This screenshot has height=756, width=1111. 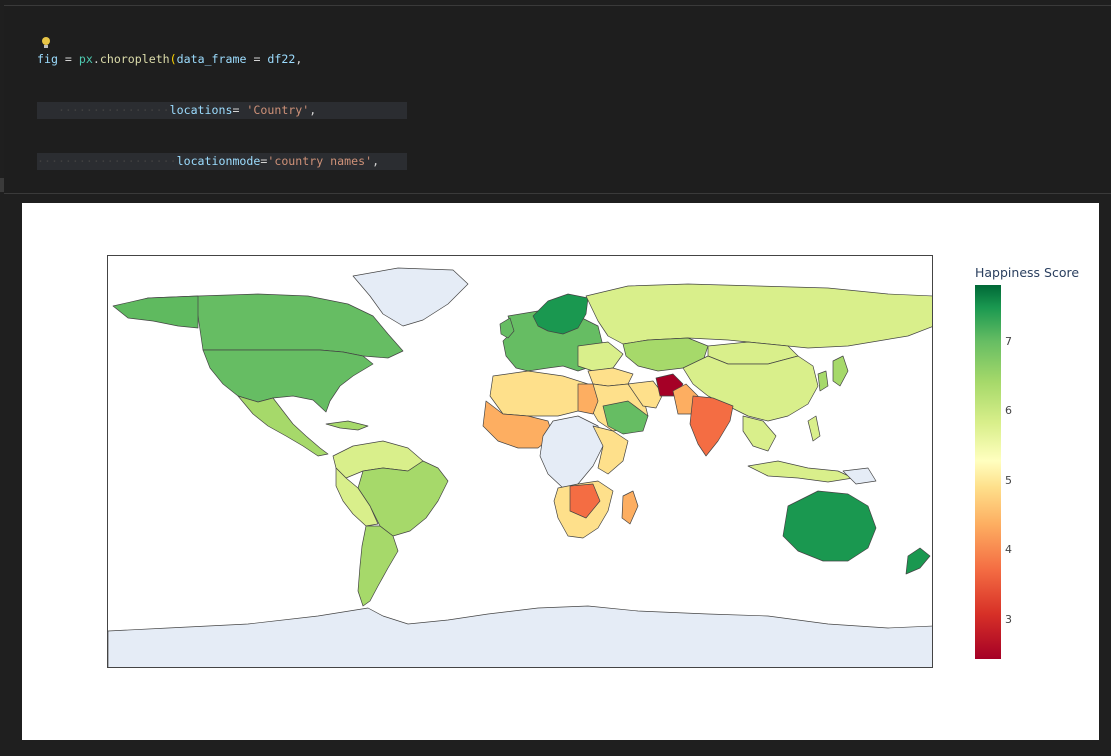 I want to click on code-line: ················locations= 'Country',, so click(x=222, y=110).